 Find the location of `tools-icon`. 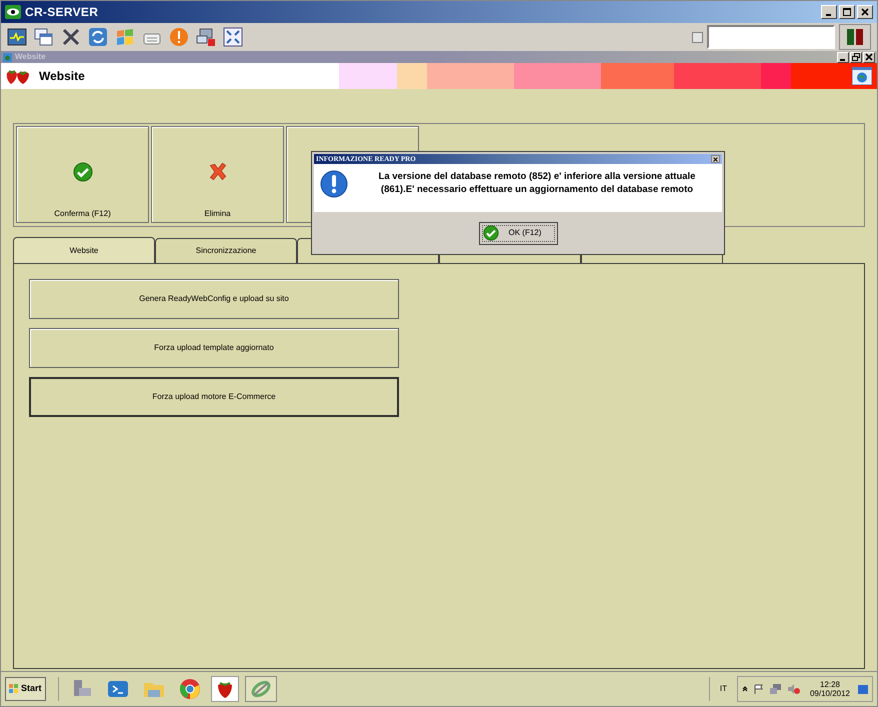

tools-icon is located at coordinates (71, 37).